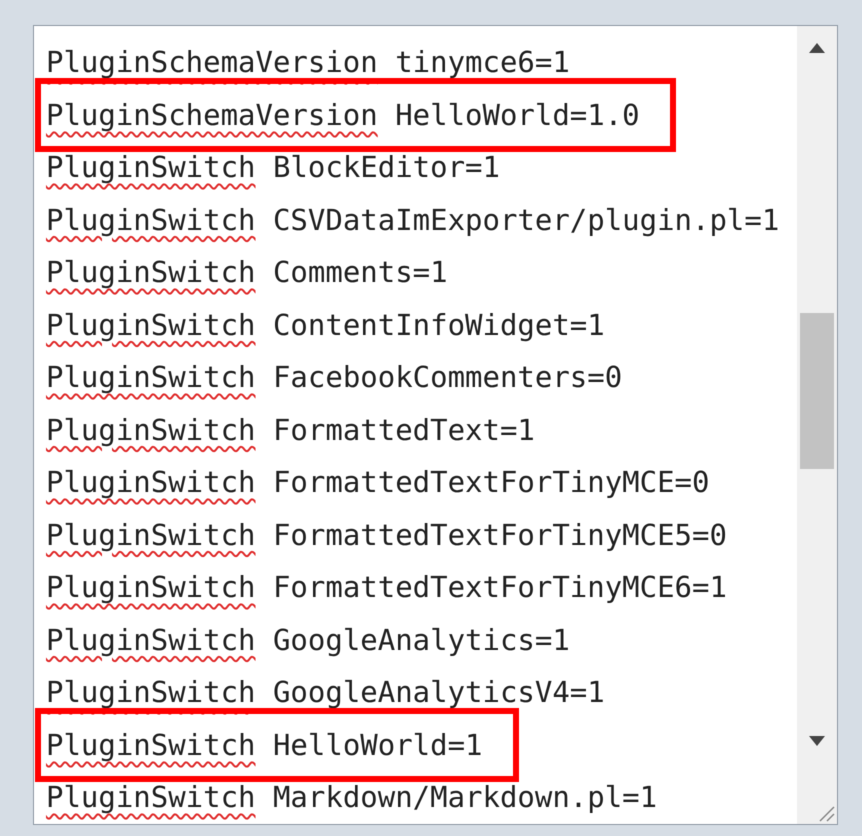 The width and height of the screenshot is (862, 836). I want to click on text-line: PluginSwitch FormattedTextForTinyMCE=0, so click(378, 482).